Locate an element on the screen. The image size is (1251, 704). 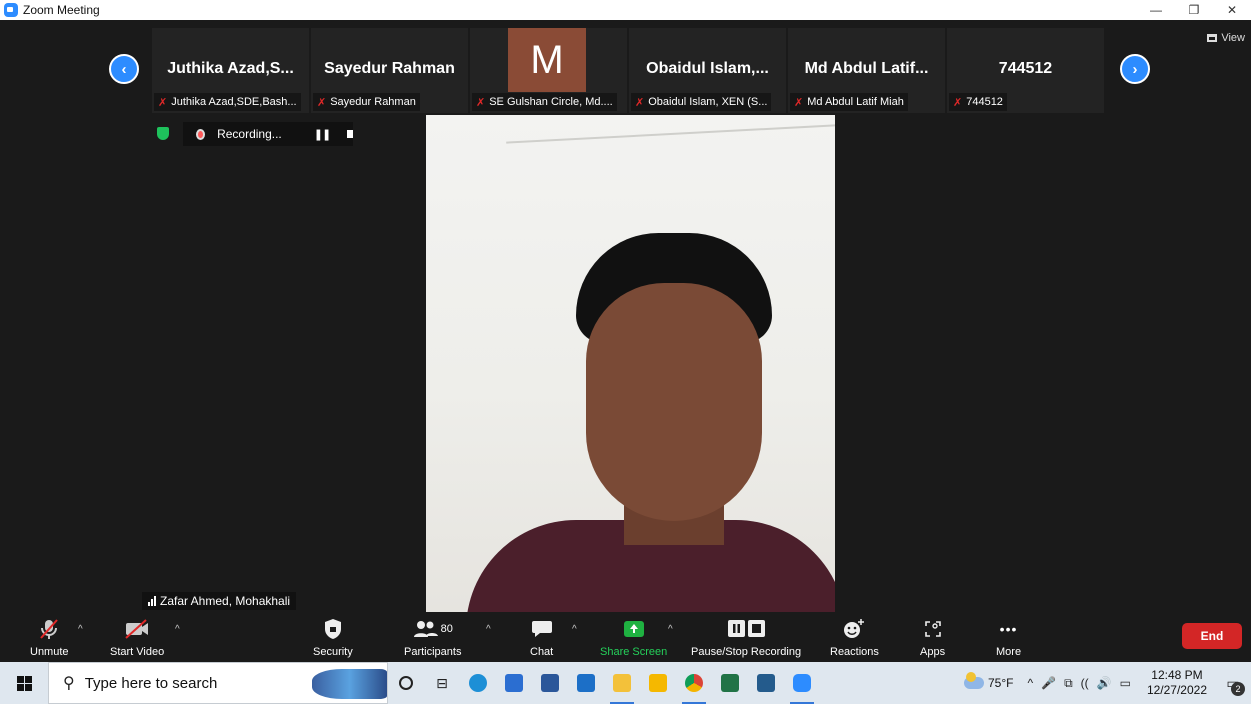
speaker-name: Zafar Ahmed, Mohakhali is located at coordinates (225, 601).